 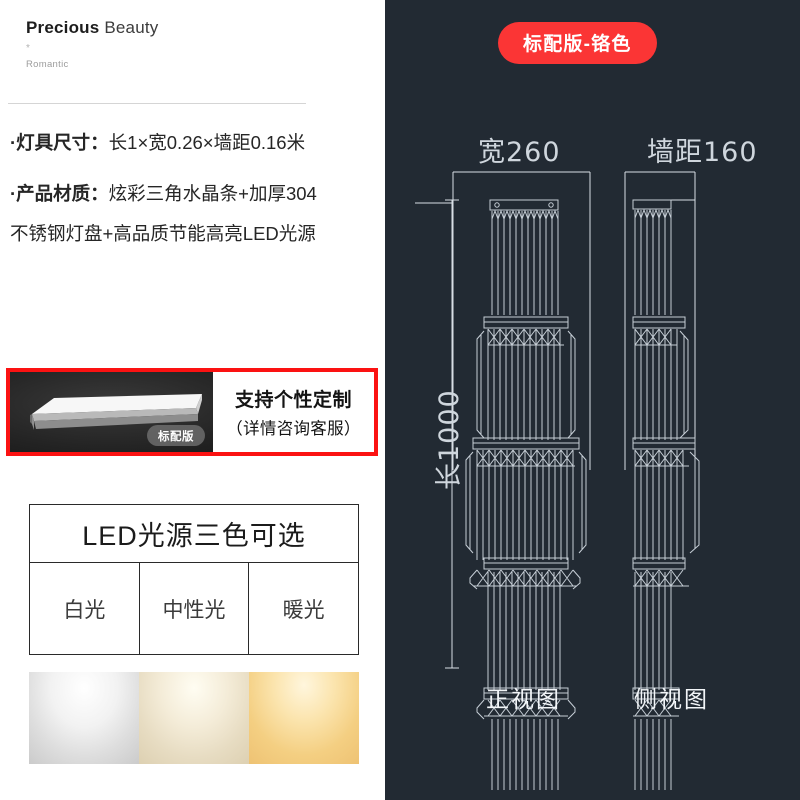 What do you see at coordinates (702, 152) in the screenshot?
I see `depth-dimension-label: 墙距160` at bounding box center [702, 152].